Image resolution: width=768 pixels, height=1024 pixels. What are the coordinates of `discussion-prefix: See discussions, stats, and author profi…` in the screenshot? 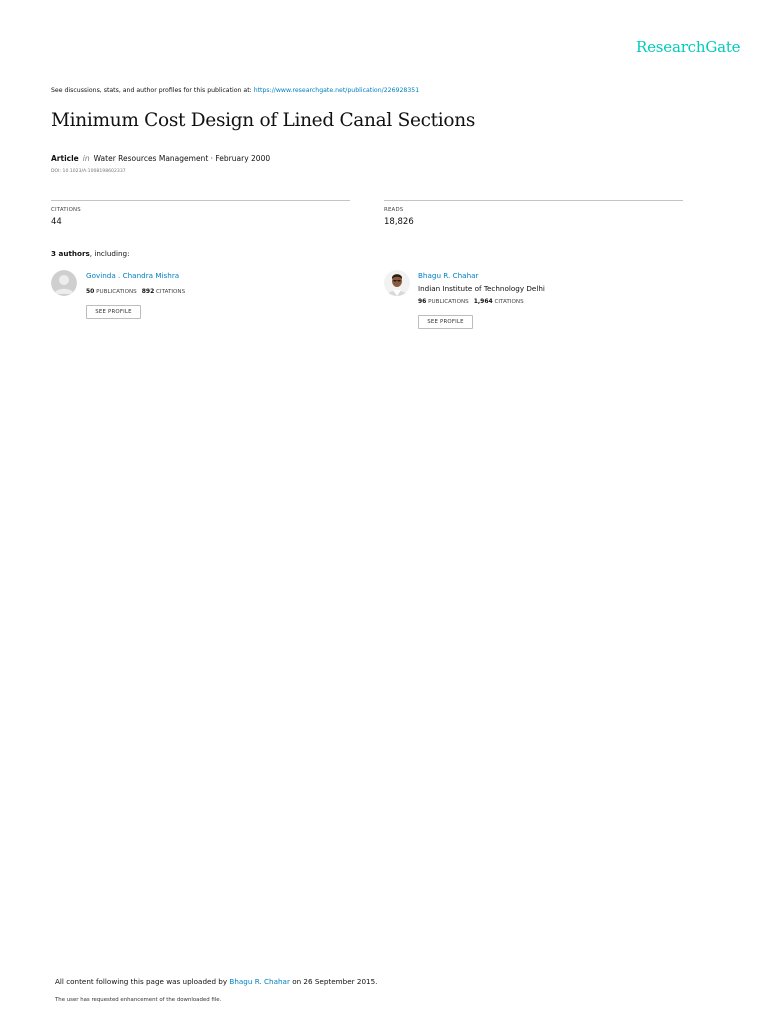 It's located at (152, 90).